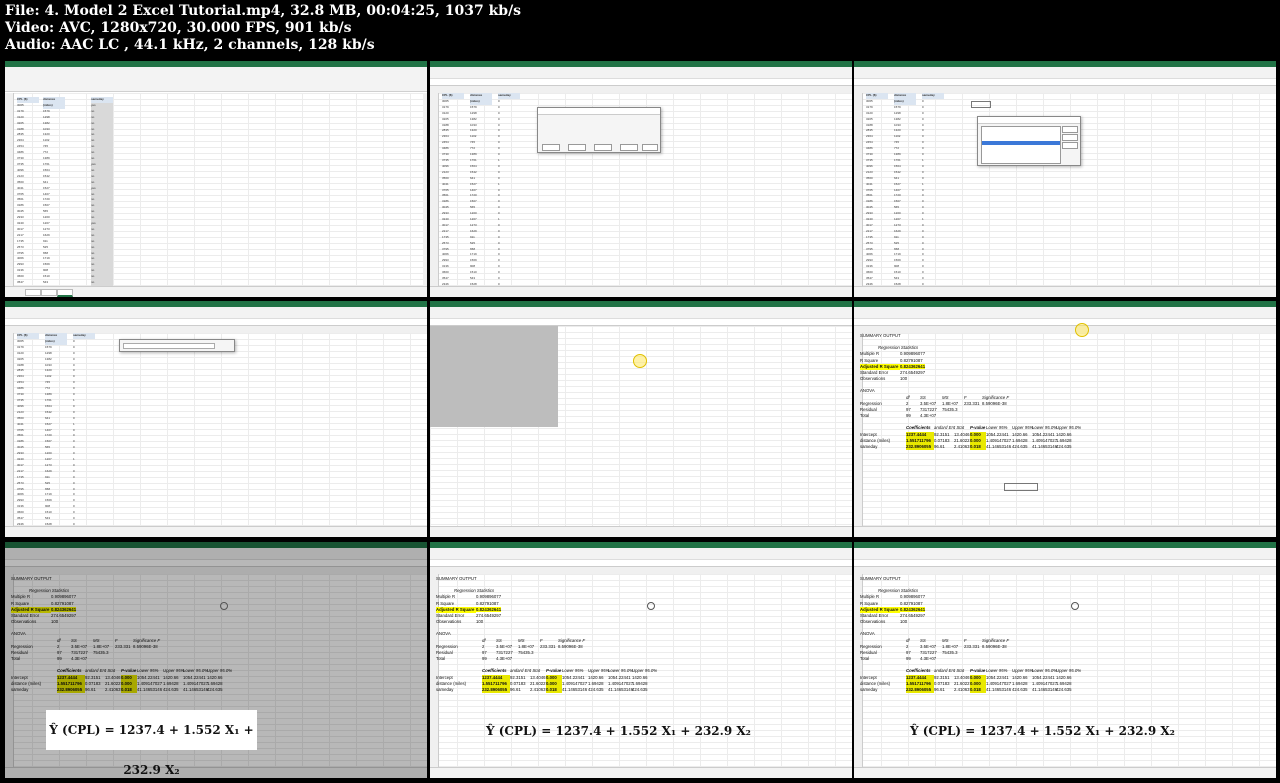  What do you see at coordinates (603, 147) in the screenshot?
I see `find-all-button` at bounding box center [603, 147].